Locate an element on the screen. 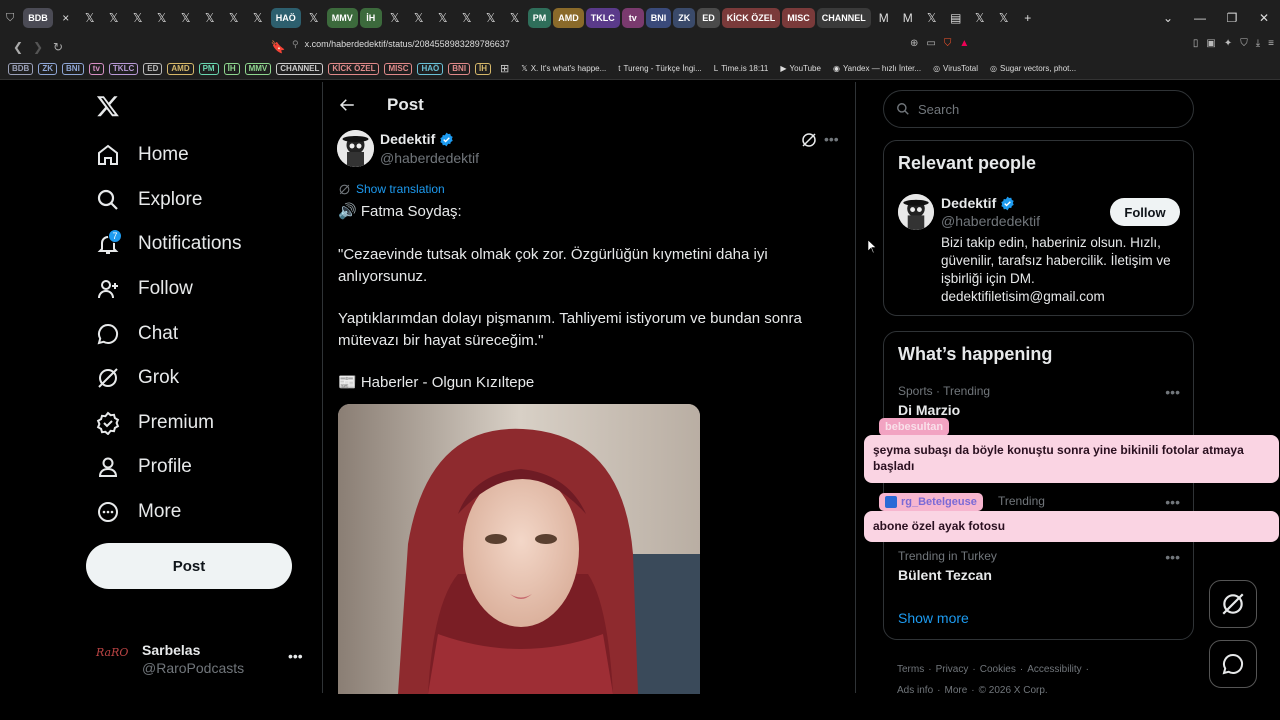 The height and width of the screenshot is (720, 1280). browser-tab: TKLC is located at coordinates (602, 18).